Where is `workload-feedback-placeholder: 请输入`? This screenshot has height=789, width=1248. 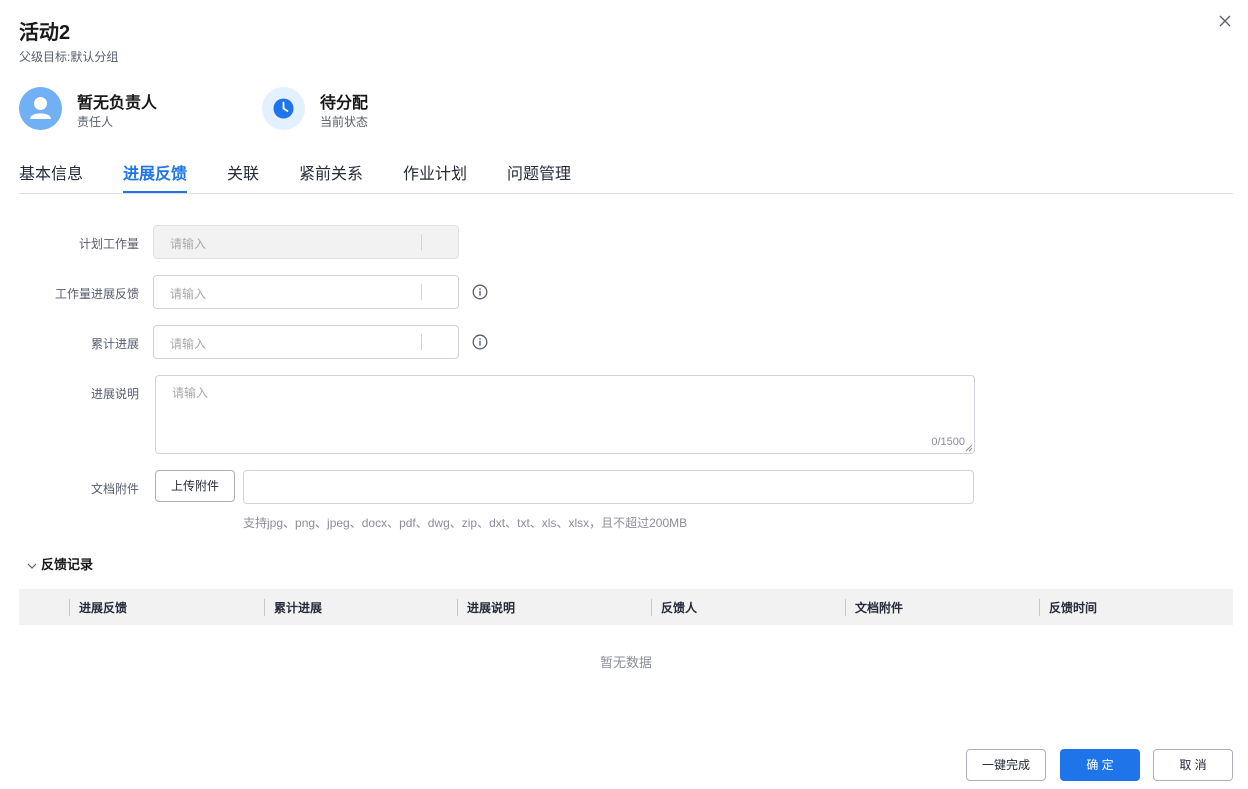 workload-feedback-placeholder: 请输入 is located at coordinates (188, 294).